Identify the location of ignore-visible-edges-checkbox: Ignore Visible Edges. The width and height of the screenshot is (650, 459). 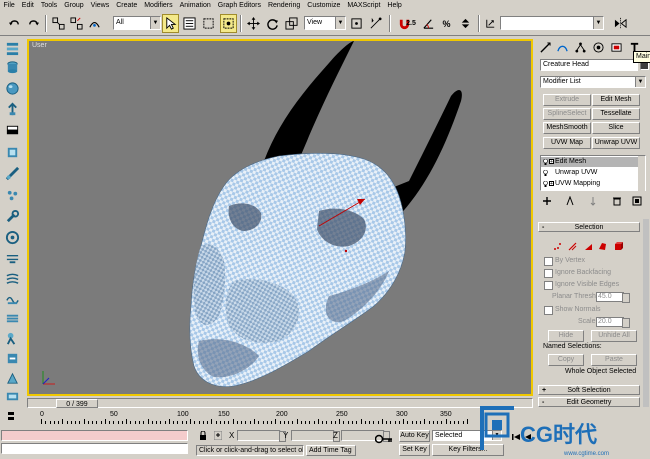
(581, 285).